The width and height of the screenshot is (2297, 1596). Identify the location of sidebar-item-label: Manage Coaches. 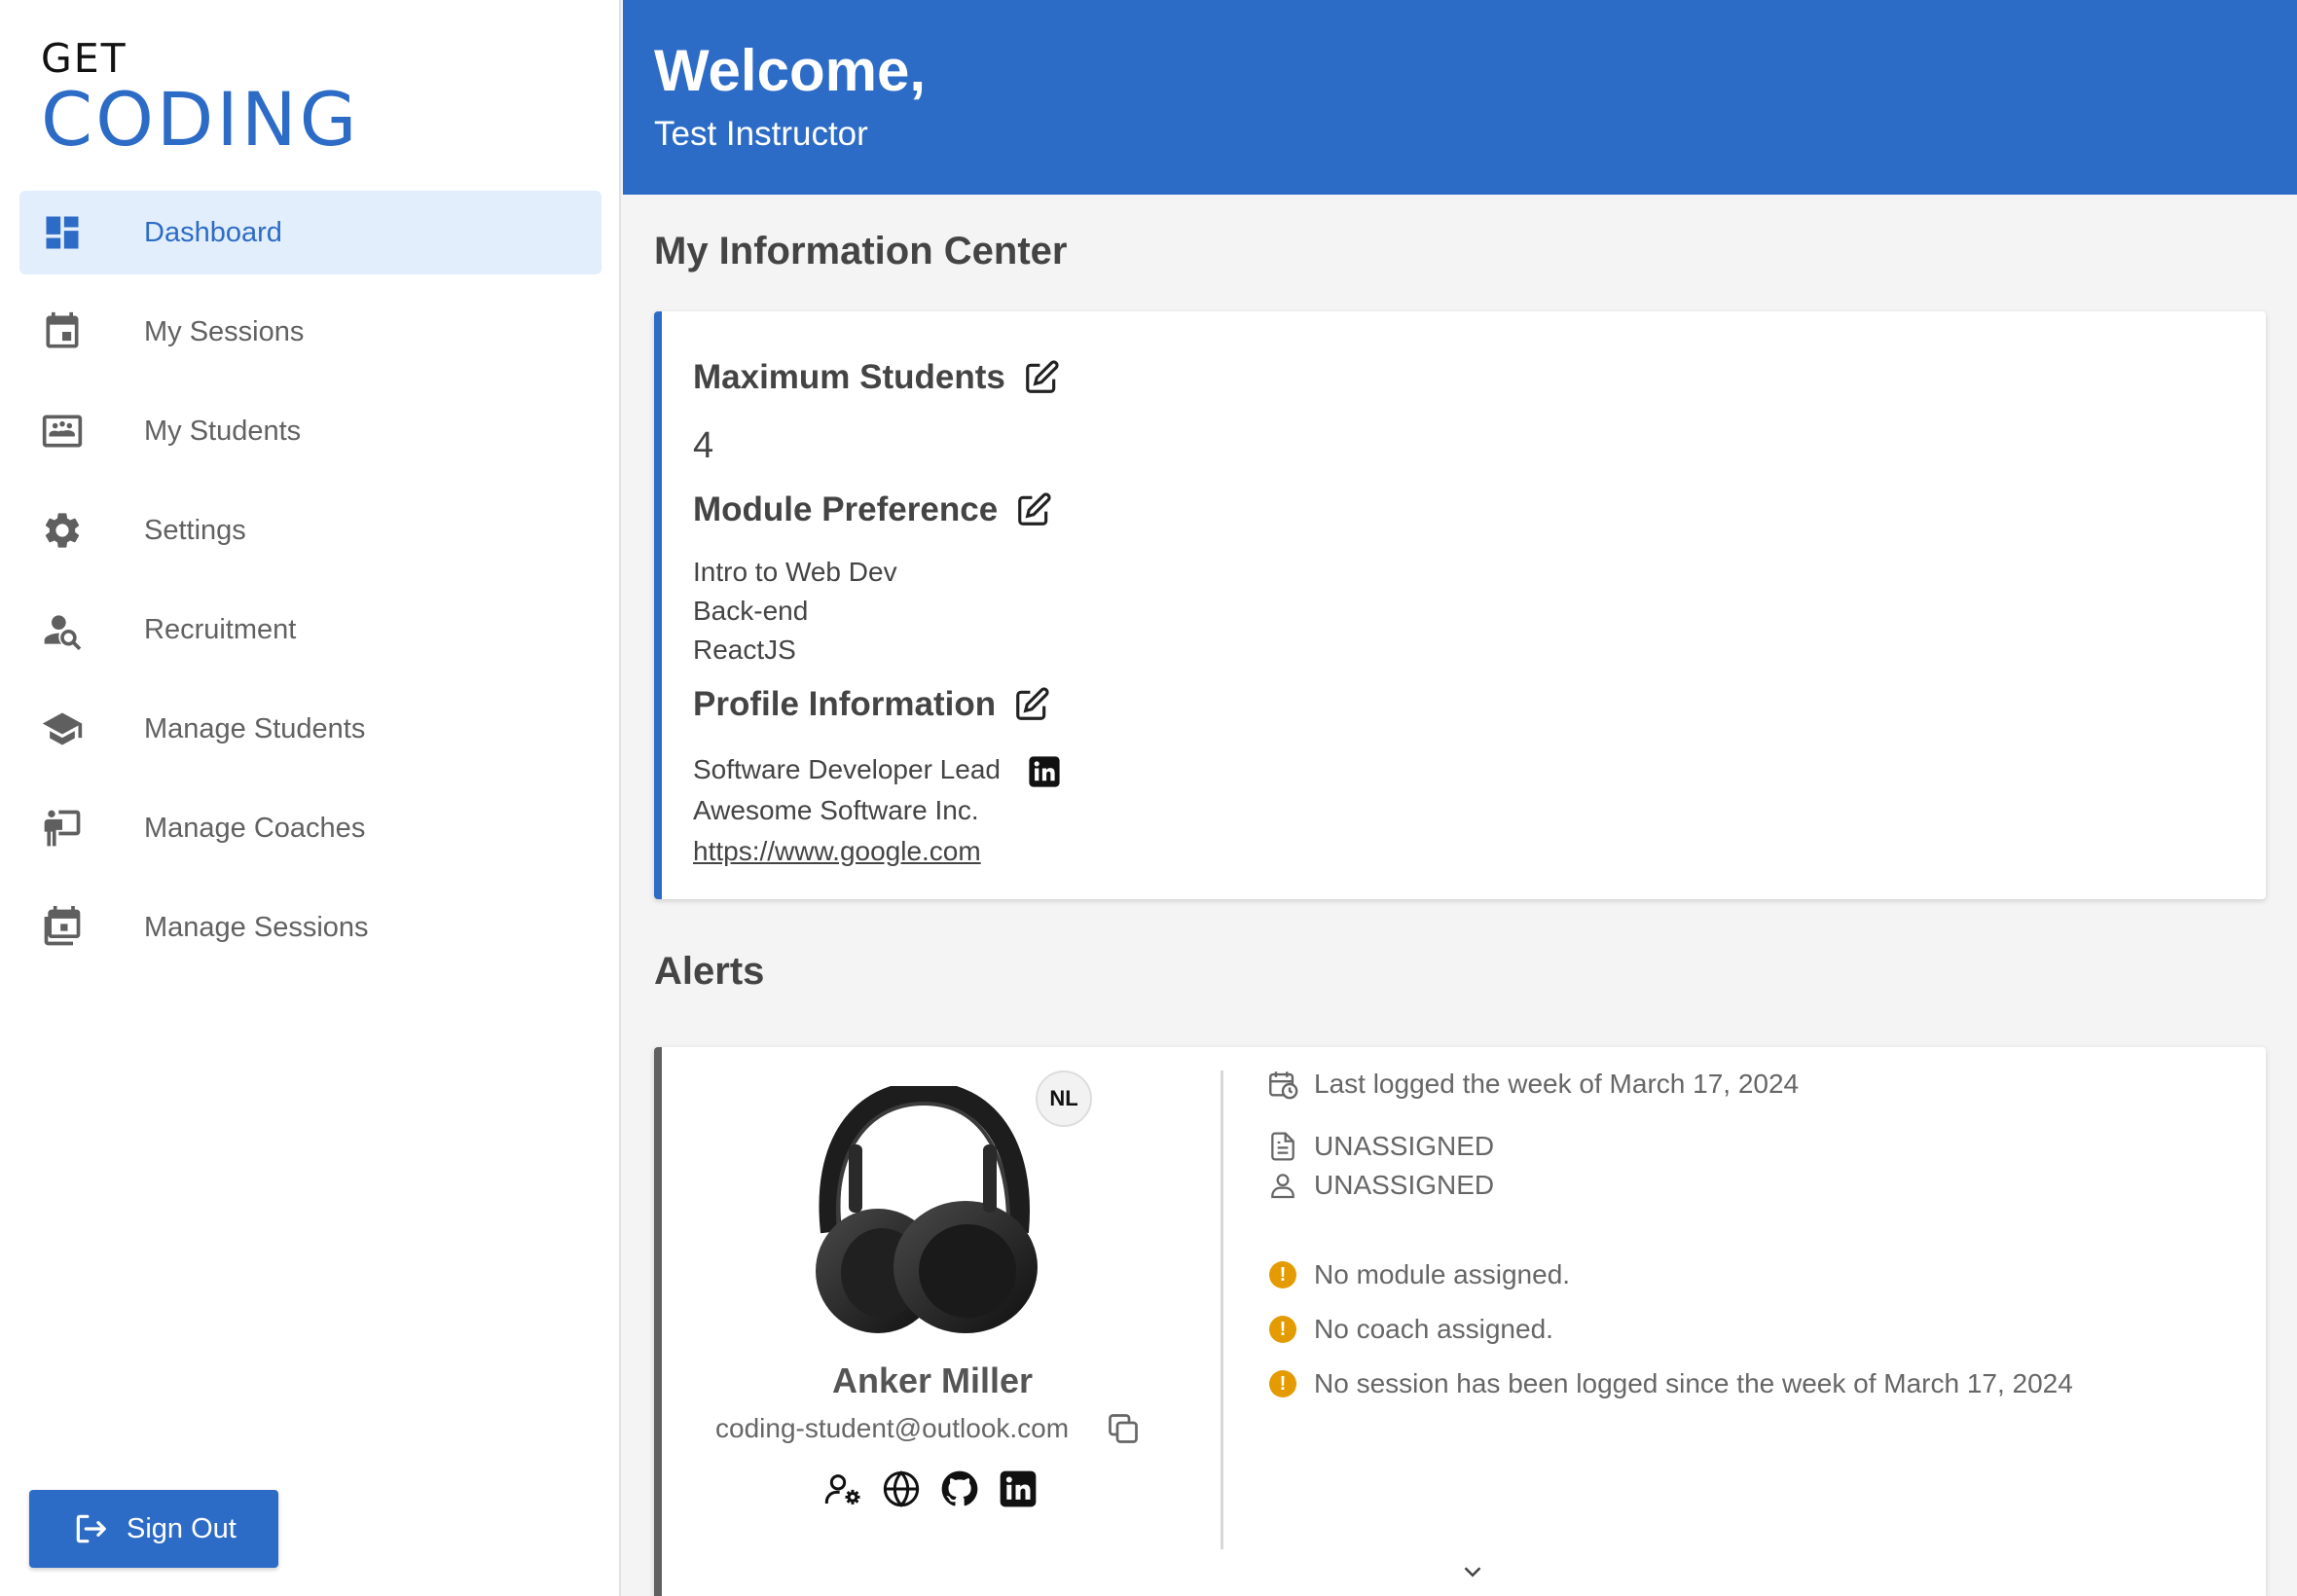
(255, 828).